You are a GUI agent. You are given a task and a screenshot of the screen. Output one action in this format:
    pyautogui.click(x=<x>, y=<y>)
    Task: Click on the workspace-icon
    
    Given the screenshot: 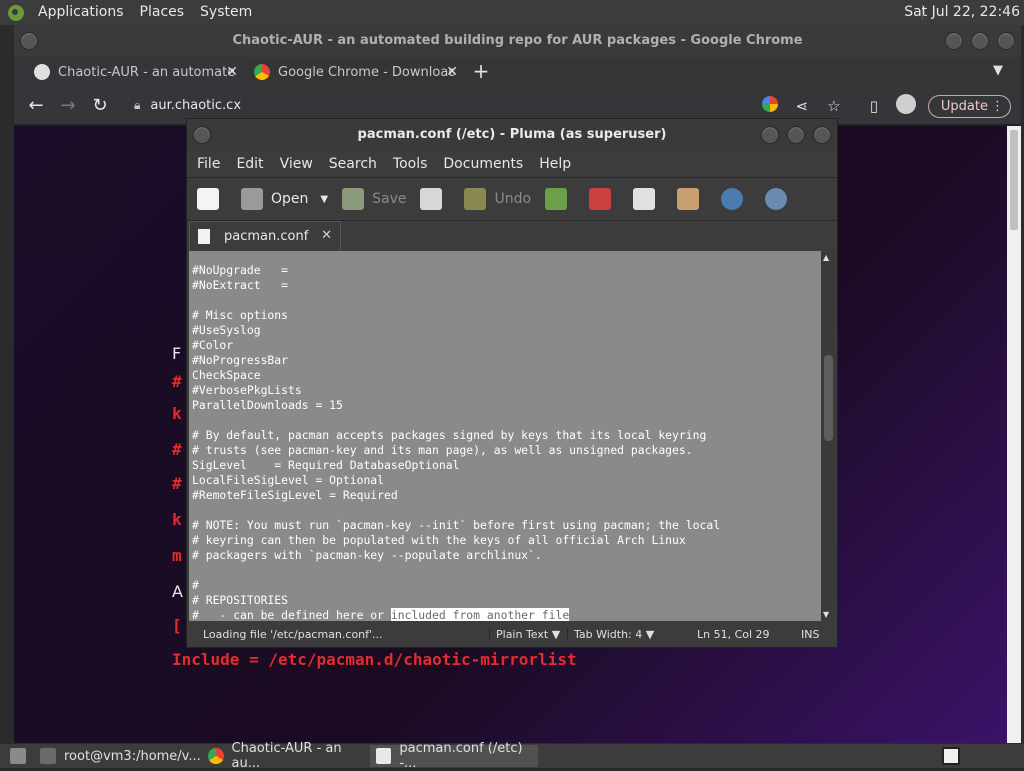 What is the action you would take?
    pyautogui.click(x=951, y=756)
    